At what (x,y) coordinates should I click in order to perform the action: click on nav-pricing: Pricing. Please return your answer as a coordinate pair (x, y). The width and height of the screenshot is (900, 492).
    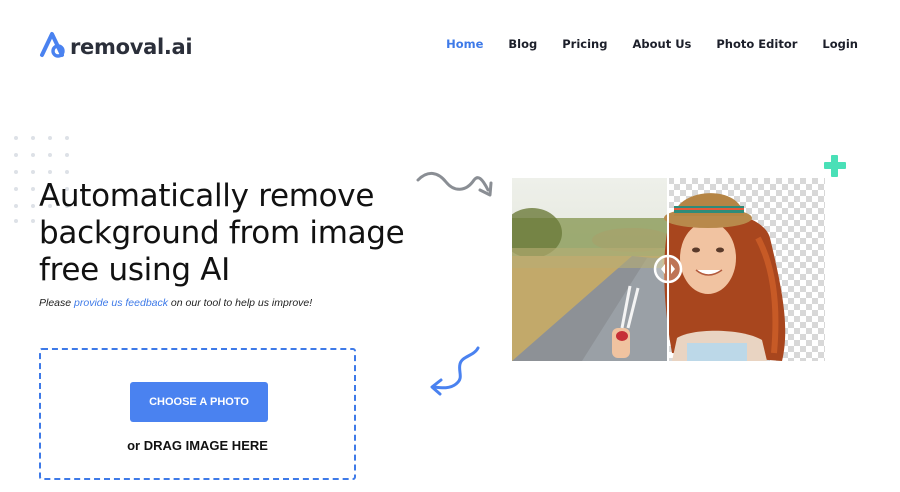
    Looking at the image, I should click on (584, 44).